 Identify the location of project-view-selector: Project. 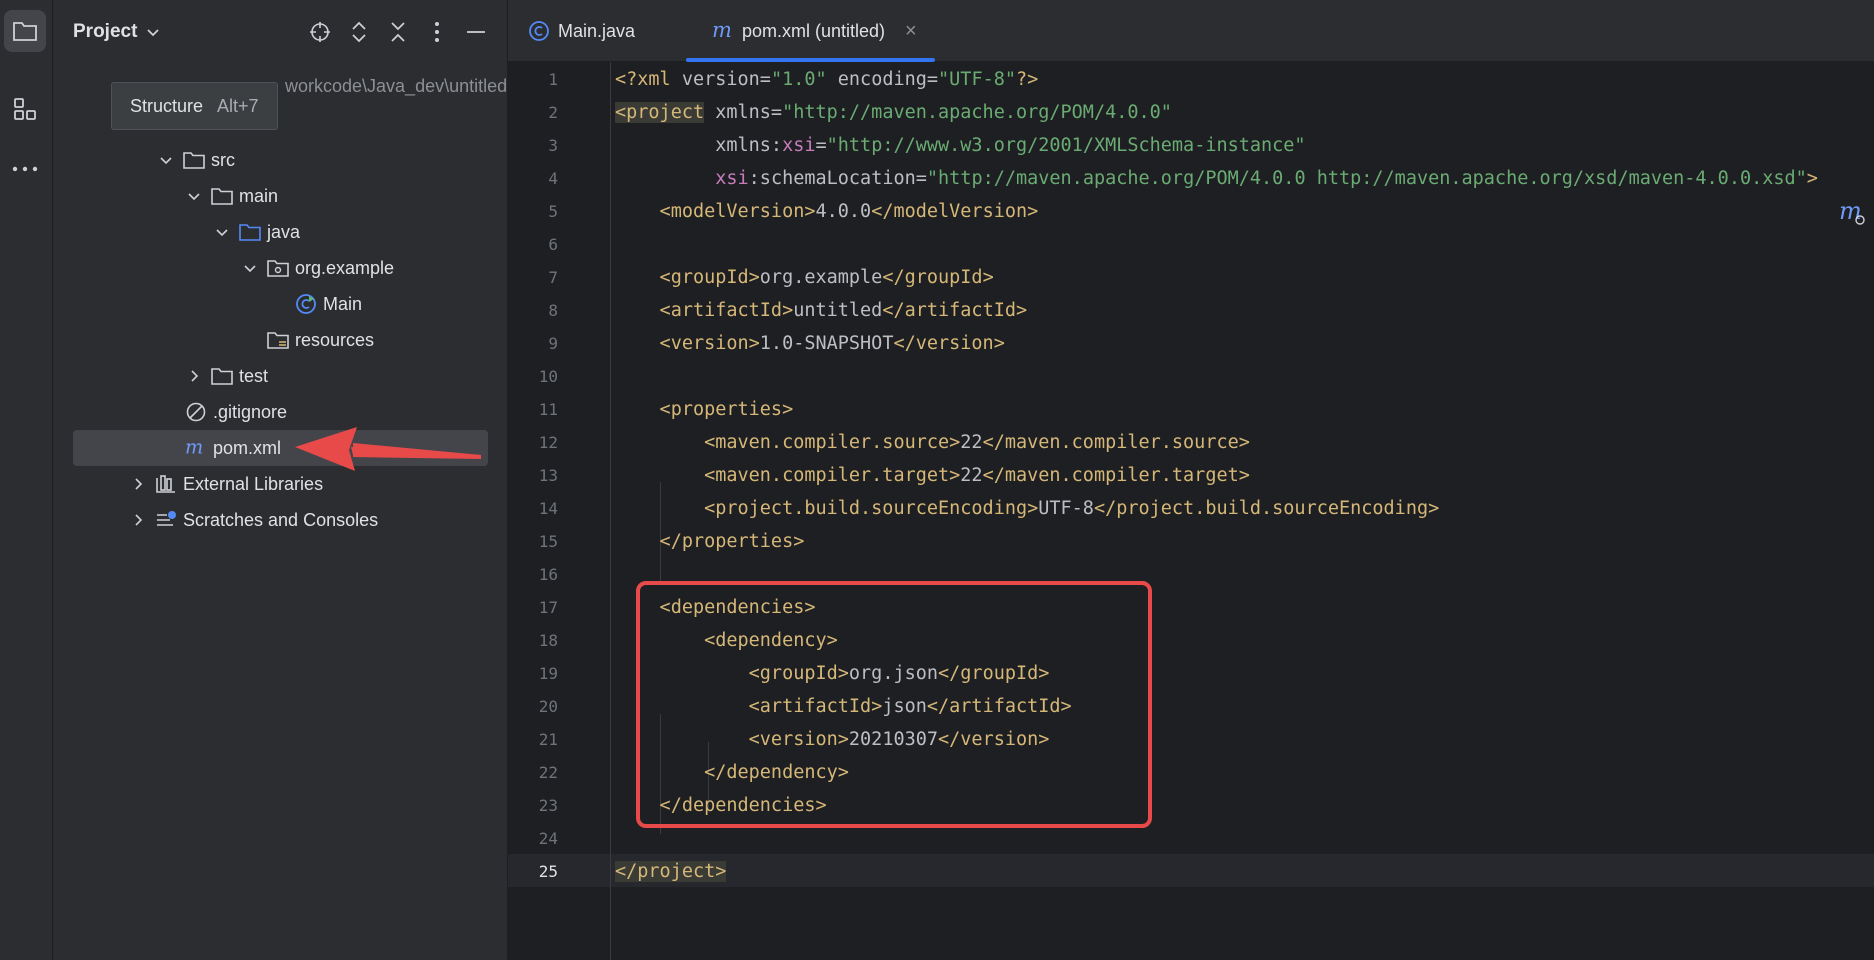
(117, 32).